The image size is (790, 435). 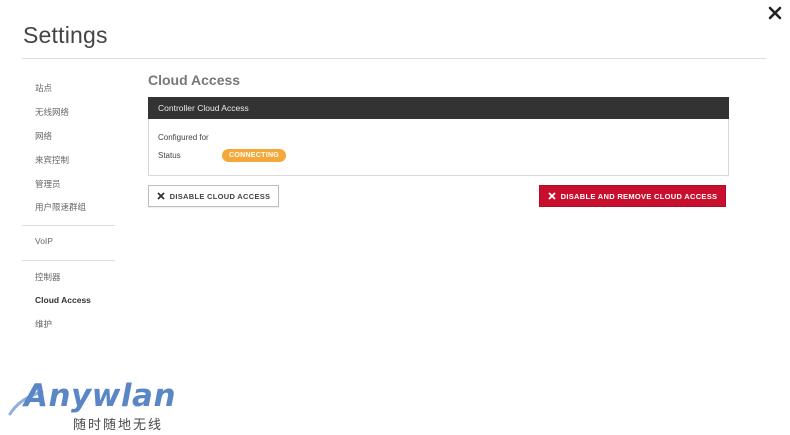 What do you see at coordinates (169, 155) in the screenshot?
I see `status-label: Status` at bounding box center [169, 155].